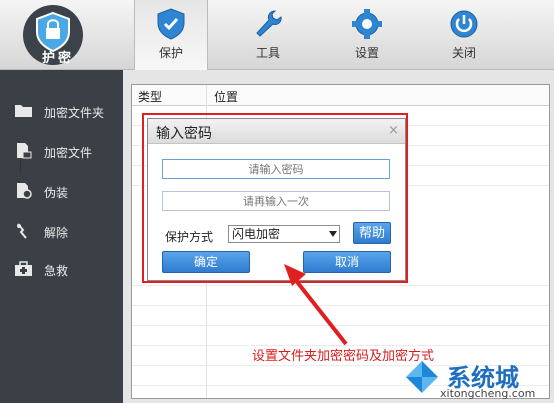  Describe the element at coordinates (366, 53) in the screenshot. I see `tab-label: 设置` at that location.